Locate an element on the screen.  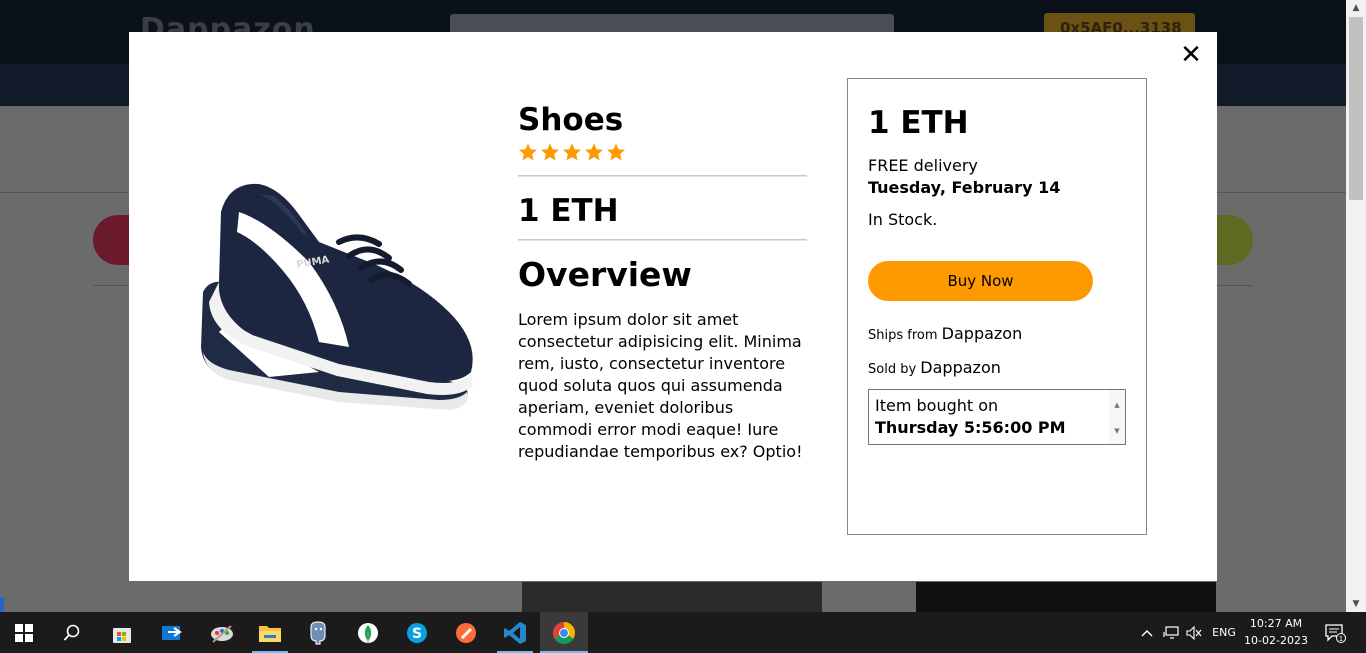
overview-heading: Overview is located at coordinates (605, 274).